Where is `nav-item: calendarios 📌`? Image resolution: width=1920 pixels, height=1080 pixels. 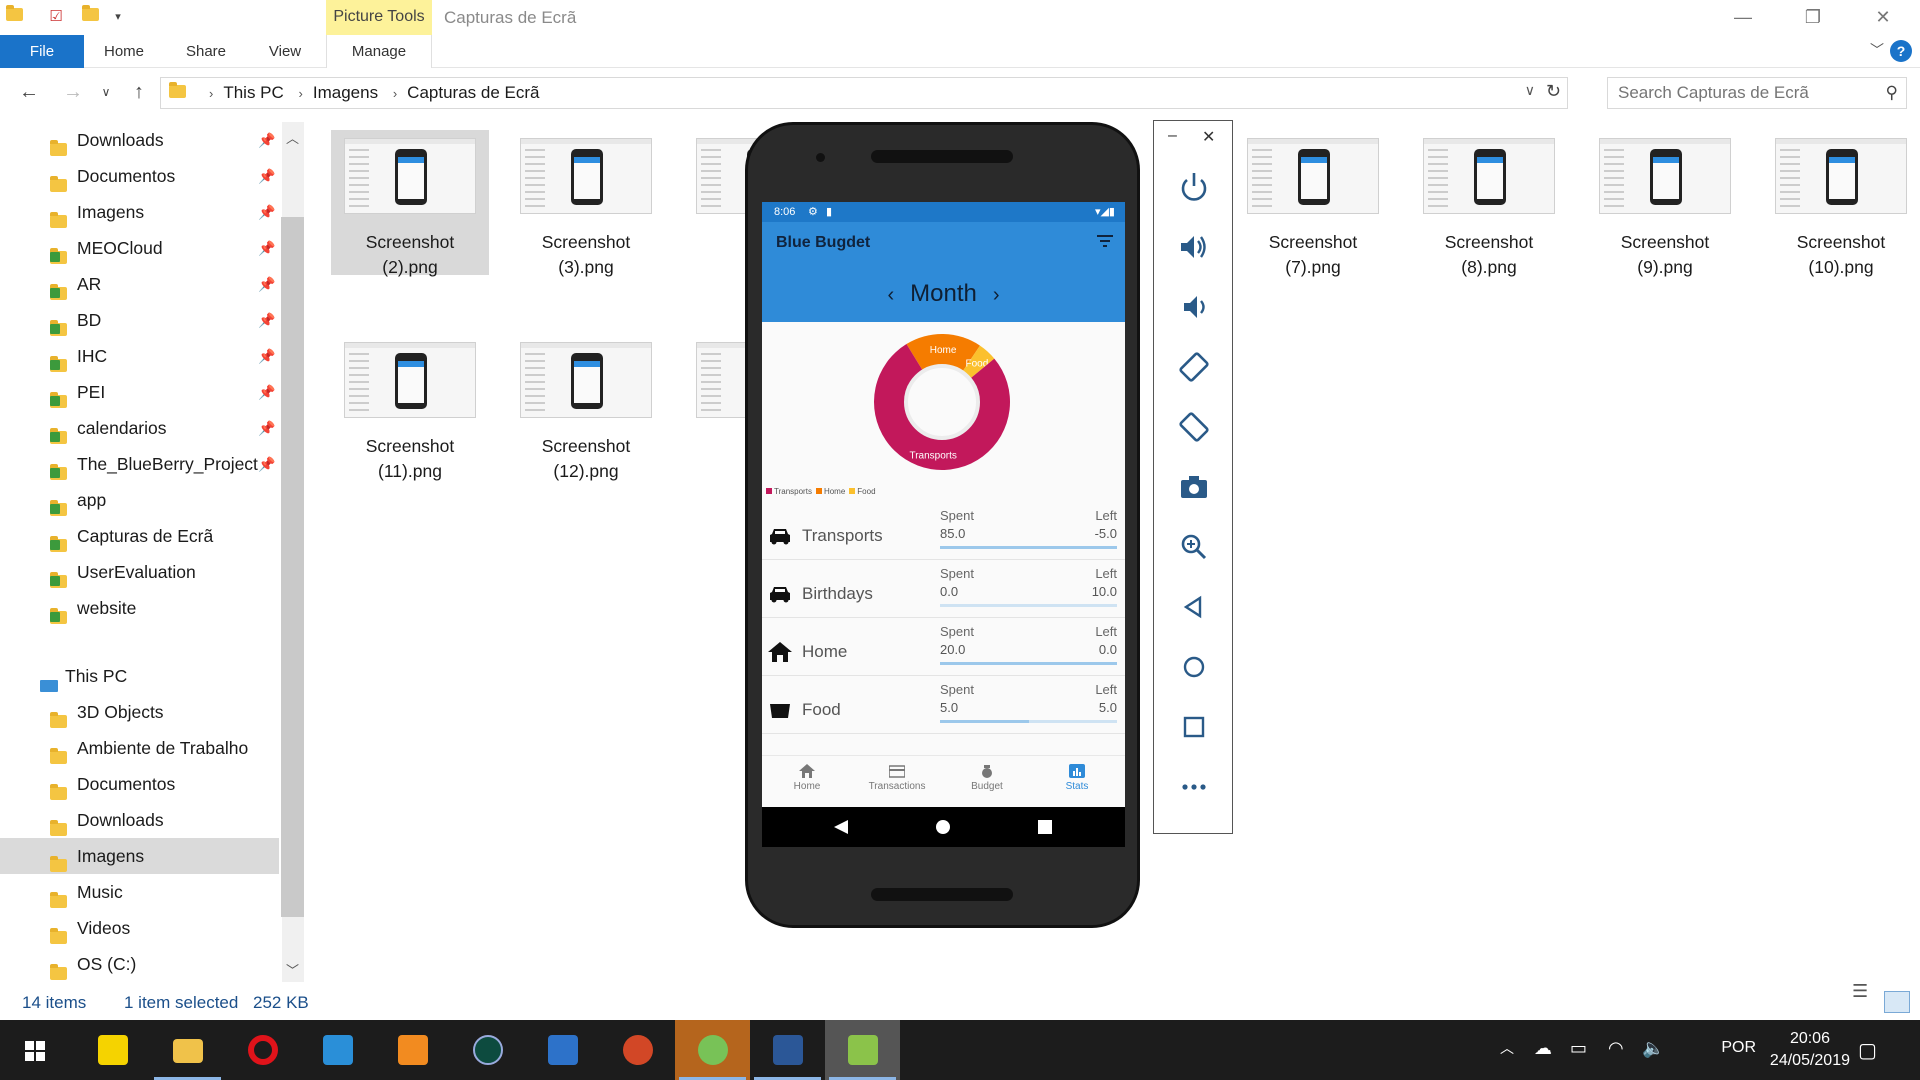
nav-item: calendarios 📌 is located at coordinates (140, 428).